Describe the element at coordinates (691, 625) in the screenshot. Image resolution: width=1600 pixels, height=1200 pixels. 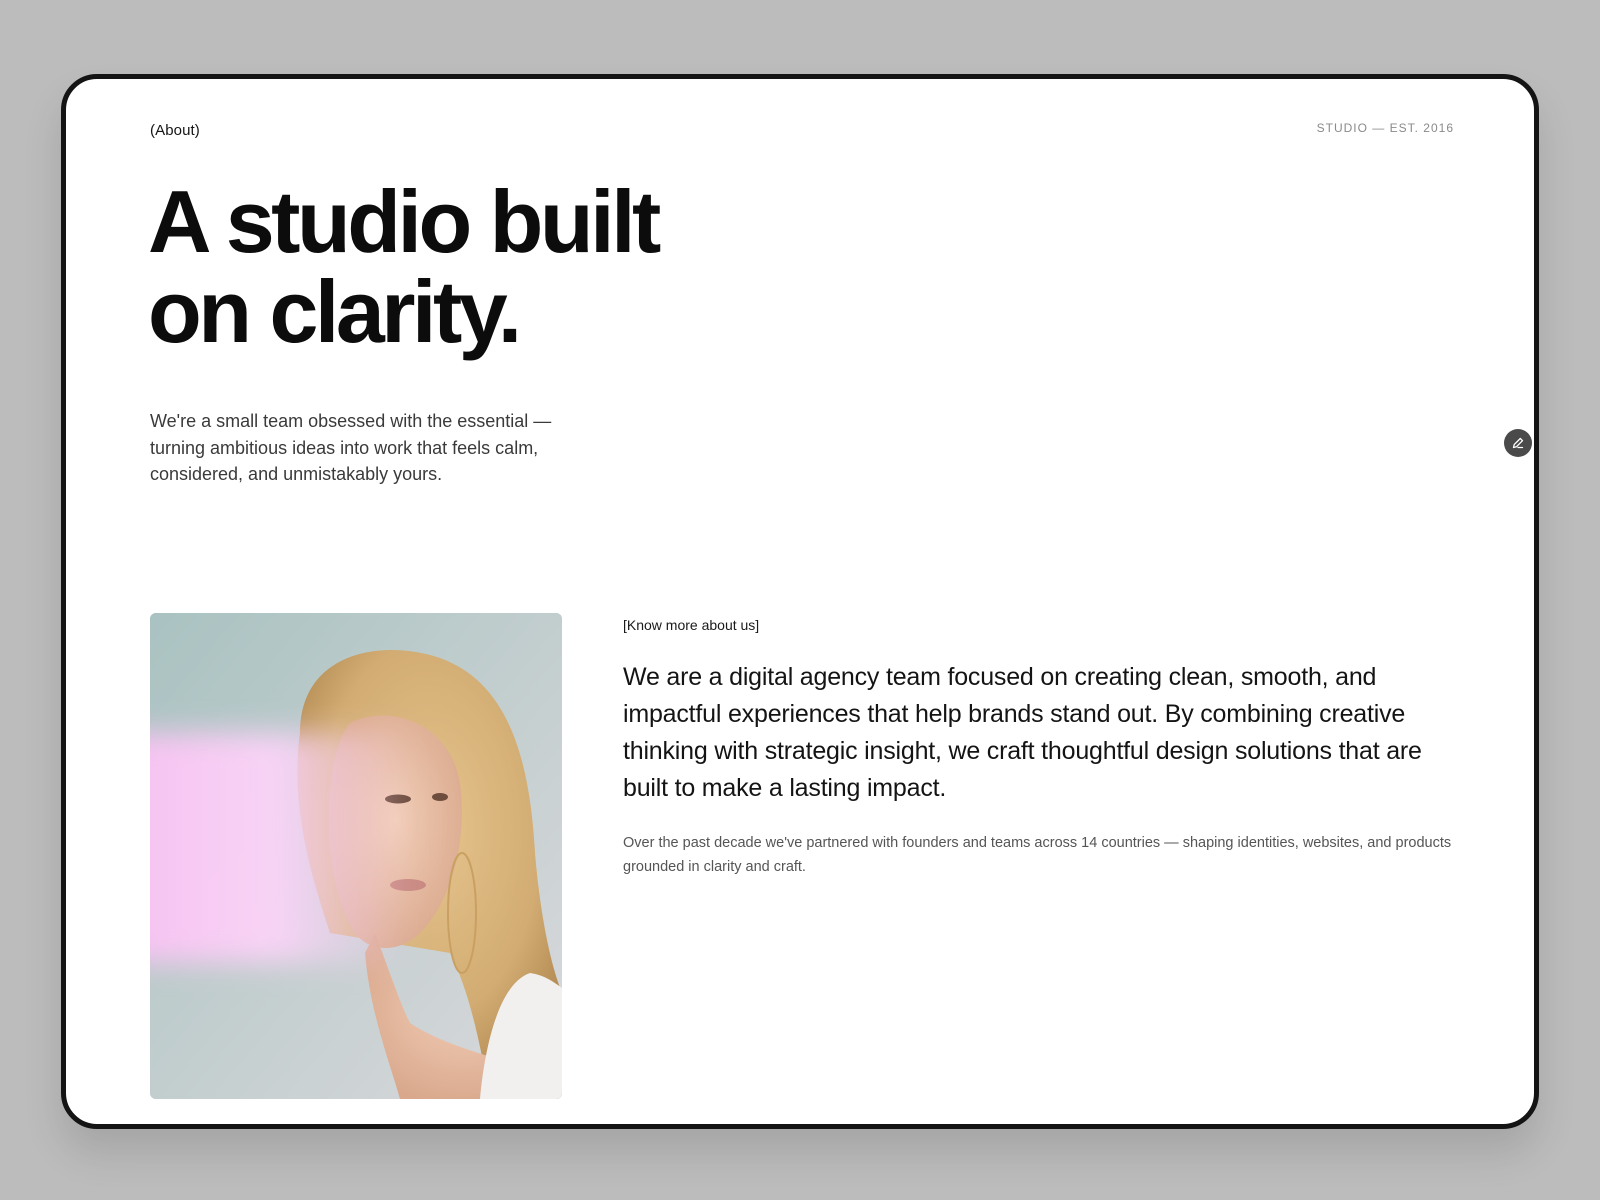
I see `know-more-link: [Know more about us]` at that location.